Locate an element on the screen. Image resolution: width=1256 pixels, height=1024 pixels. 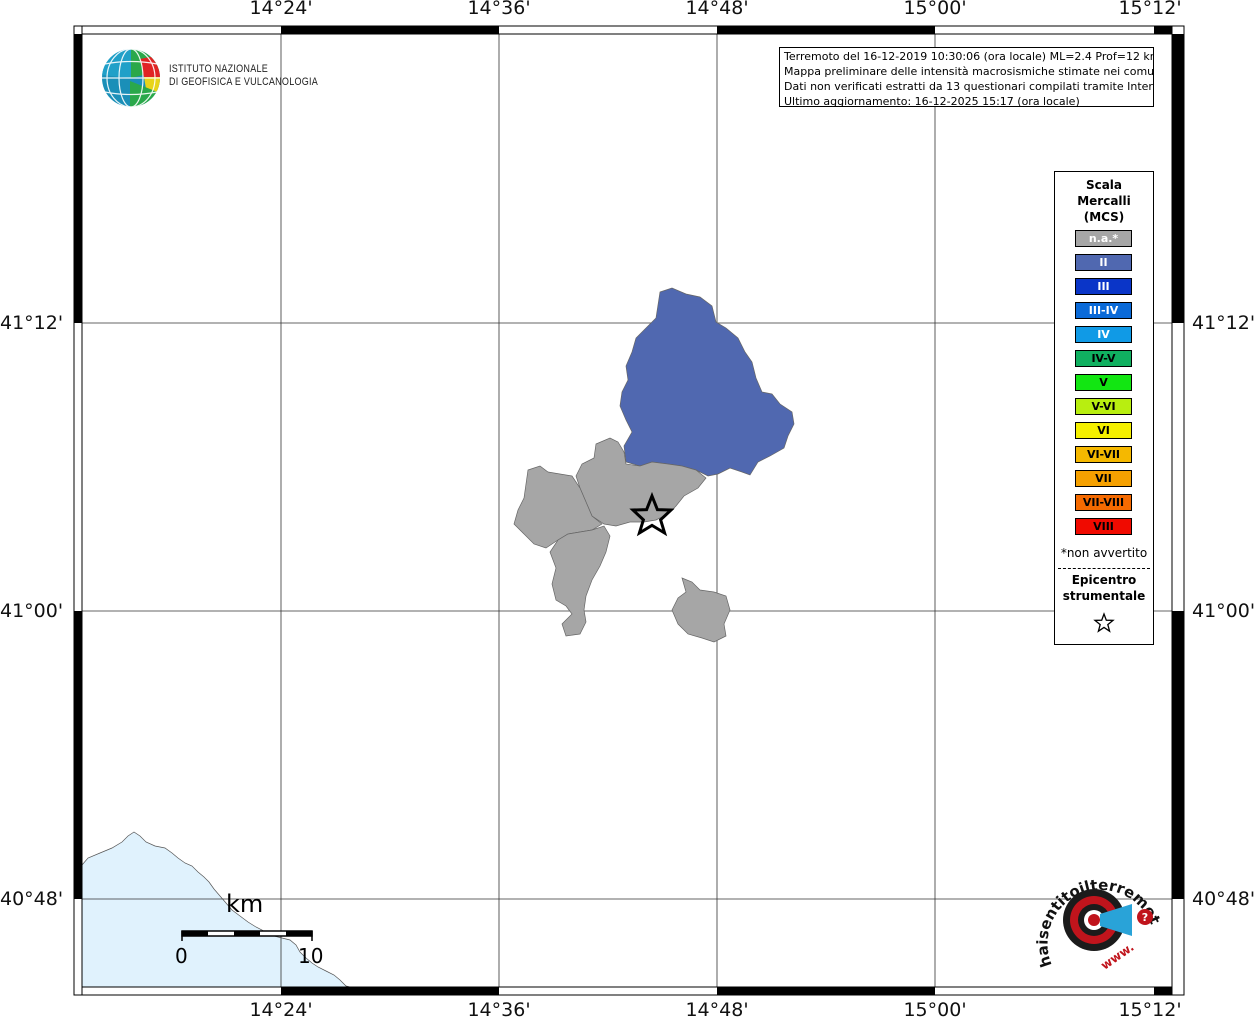
legend-swatch: VIII is located at coordinates (1103, 526).